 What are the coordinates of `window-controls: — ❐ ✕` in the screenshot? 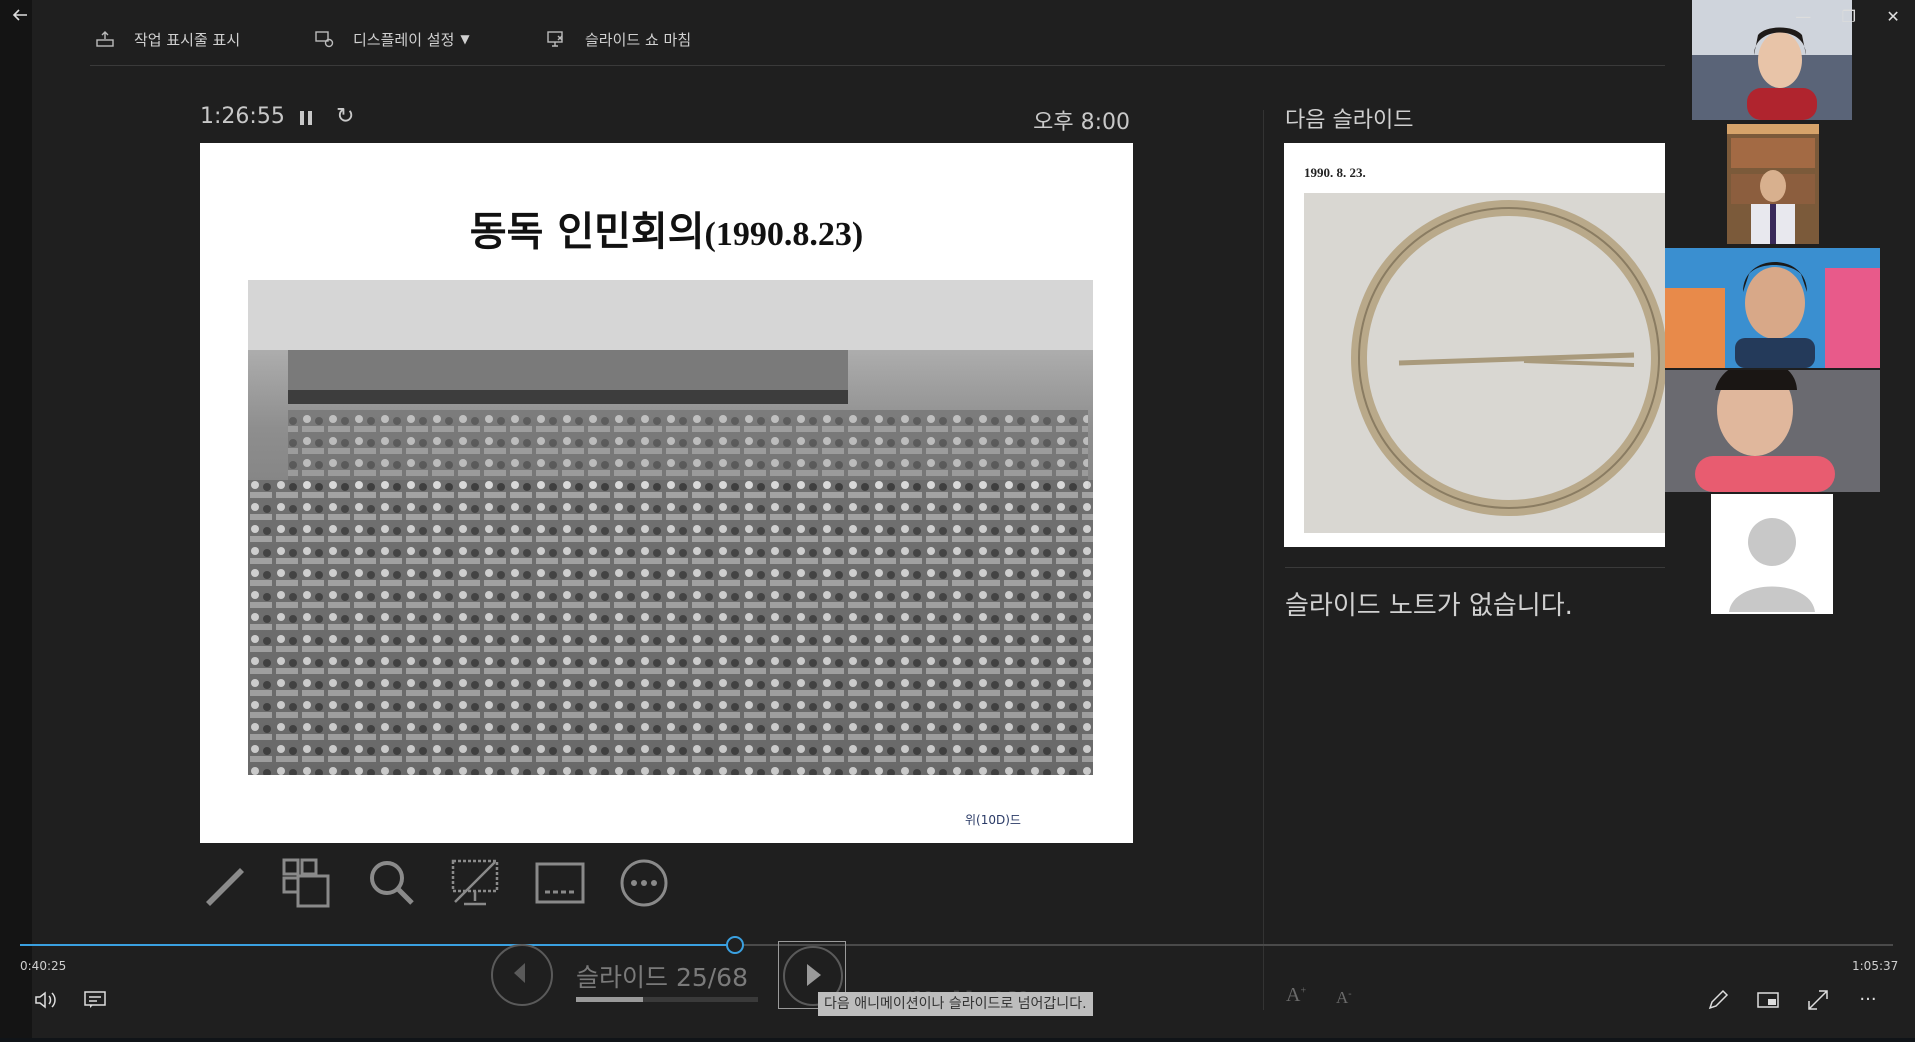 It's located at (1847, 16).